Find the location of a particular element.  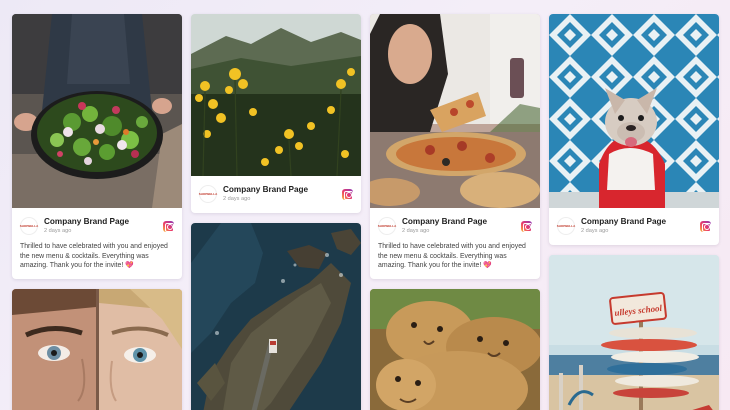

post-photo-flowers is located at coordinates (276, 95).